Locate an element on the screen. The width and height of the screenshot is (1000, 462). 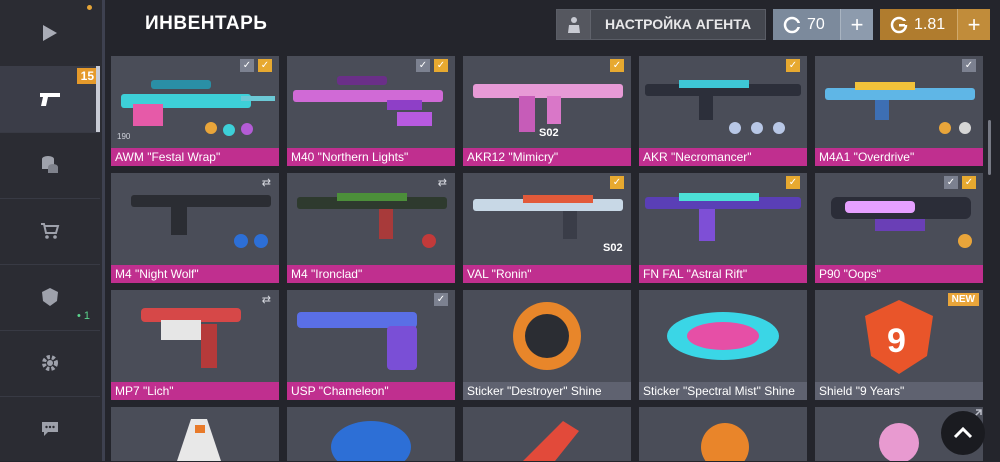
play-icon is located at coordinates (50, 33).